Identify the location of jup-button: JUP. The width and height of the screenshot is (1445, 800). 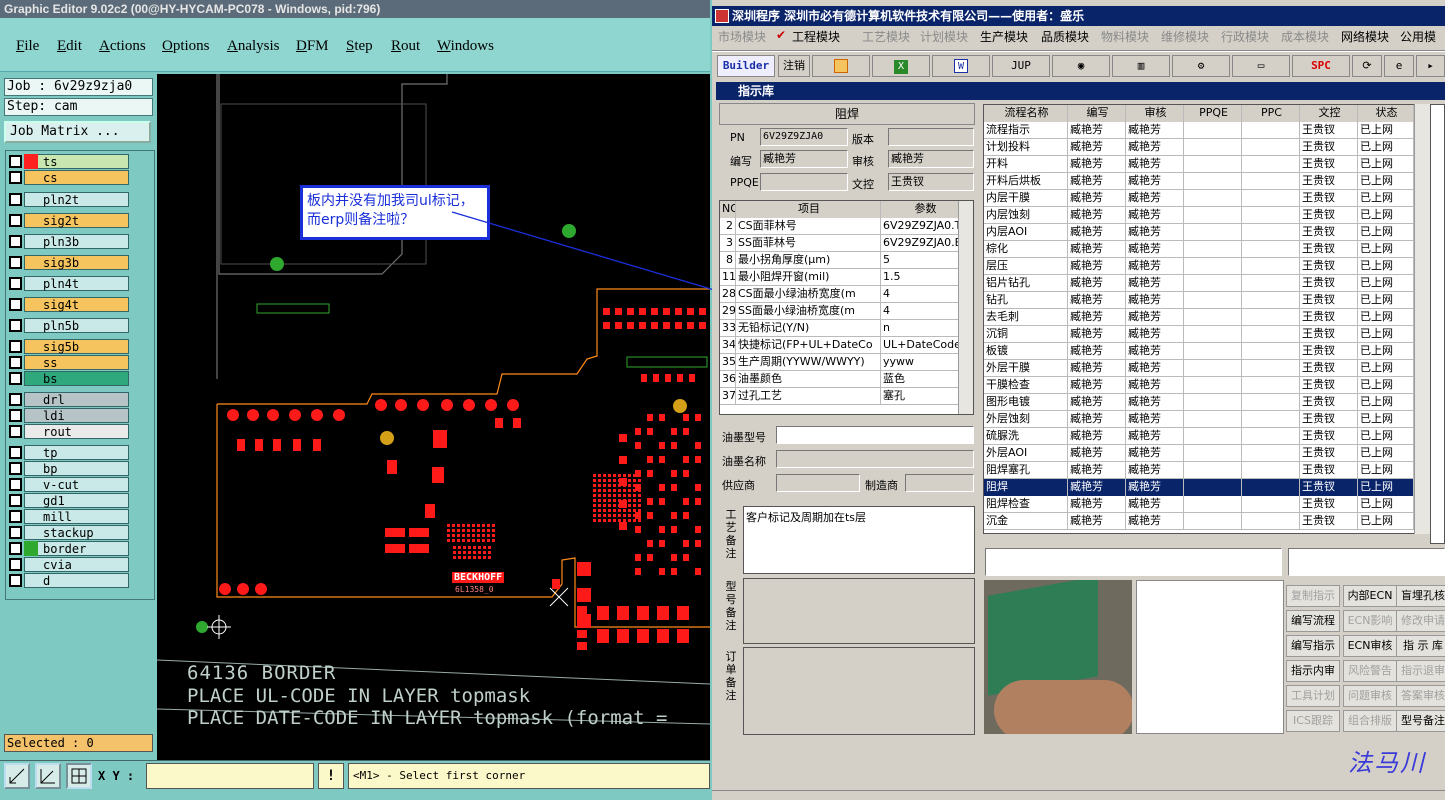
(1021, 66).